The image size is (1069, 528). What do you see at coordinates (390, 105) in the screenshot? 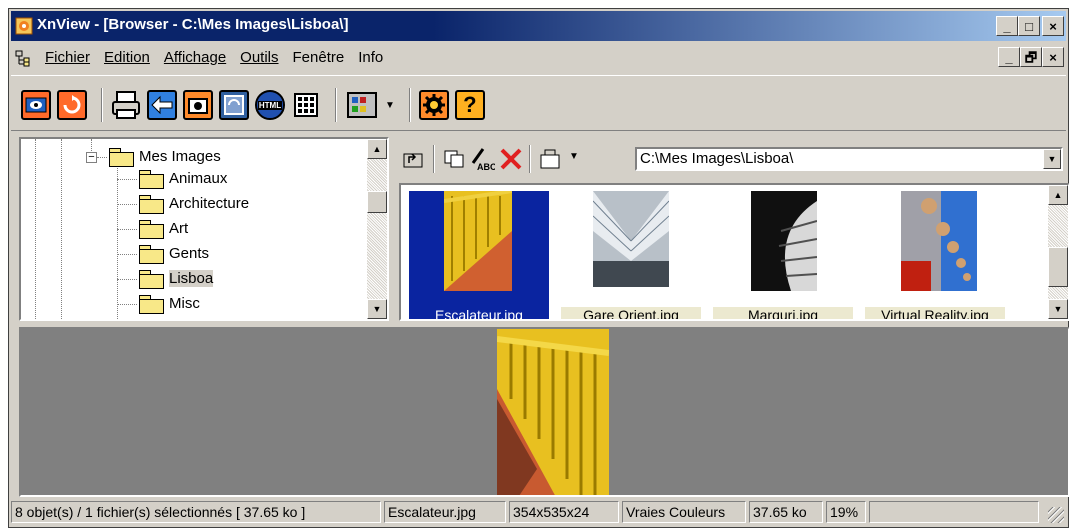
I see `view-mode-dropdown-icon: ▼` at bounding box center [390, 105].